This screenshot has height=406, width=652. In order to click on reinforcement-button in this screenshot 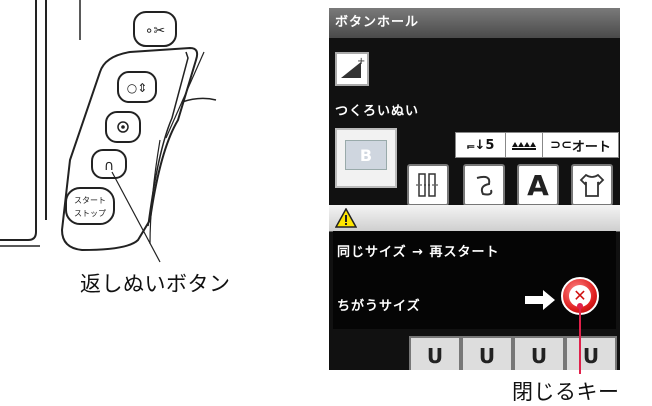, I will do `click(123, 127)`.